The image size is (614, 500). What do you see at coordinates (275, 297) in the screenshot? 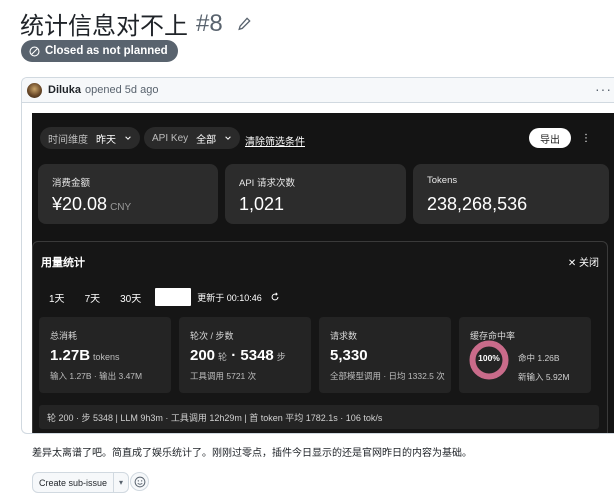
I see `refresh-icon` at bounding box center [275, 297].